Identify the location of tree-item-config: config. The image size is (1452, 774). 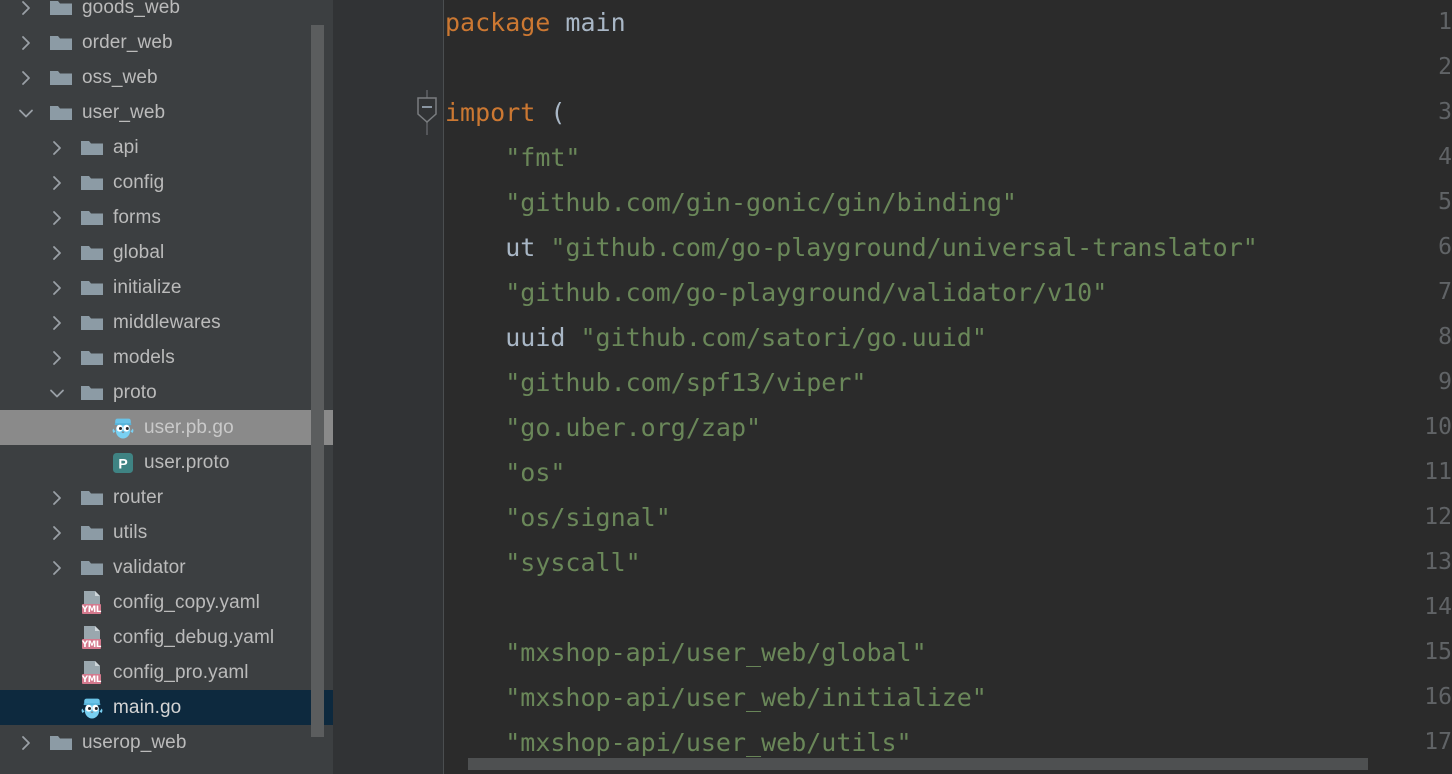
(166, 182).